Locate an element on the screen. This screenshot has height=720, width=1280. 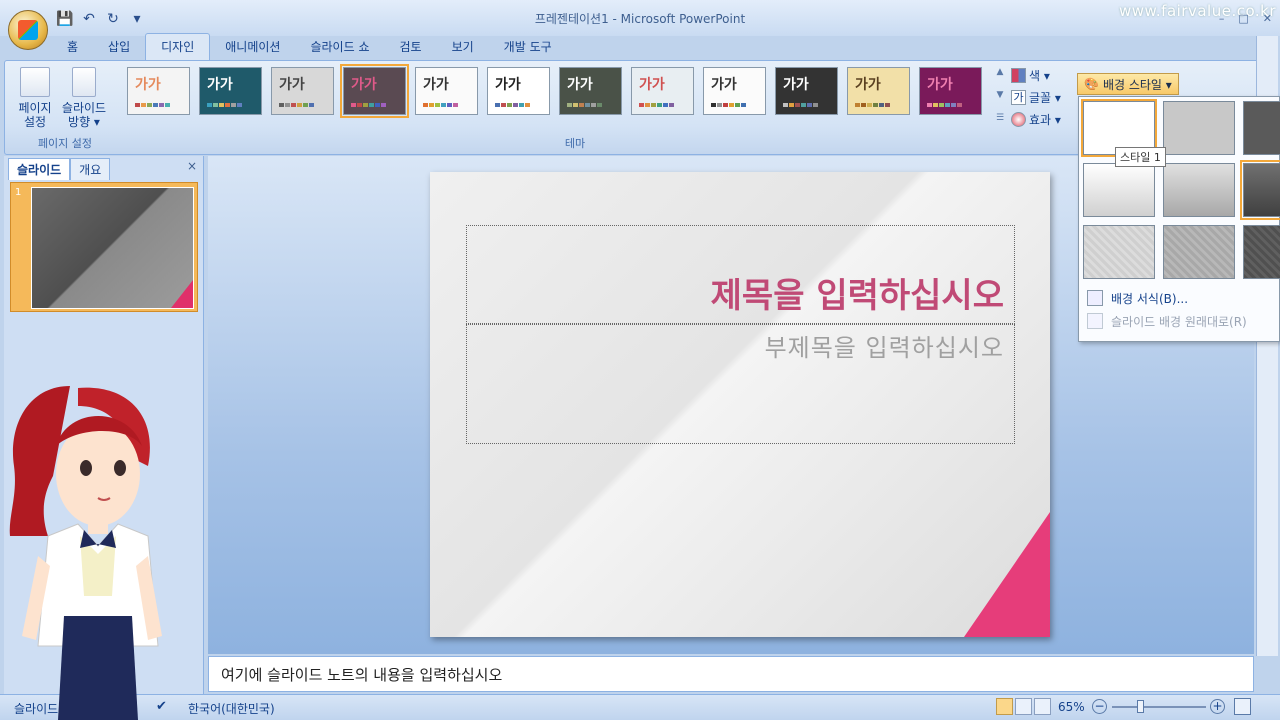
page-setup-group-label: 페이지 설정 is located at coordinates (65, 143).